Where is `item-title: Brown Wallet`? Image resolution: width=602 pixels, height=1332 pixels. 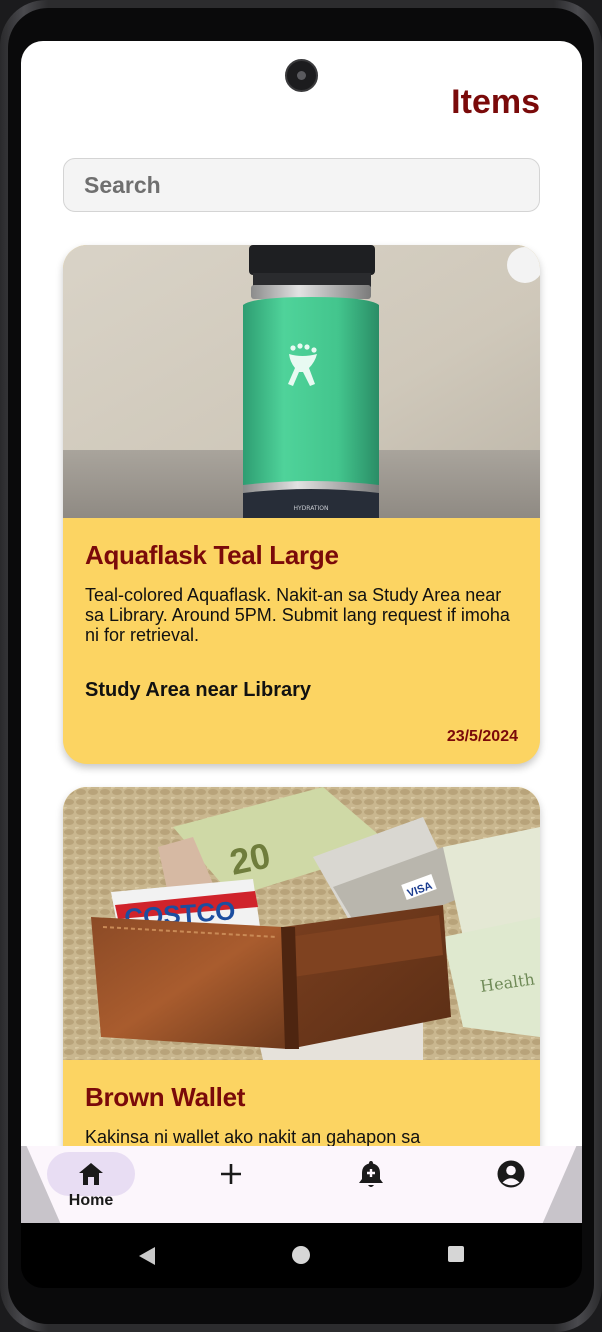 item-title: Brown Wallet is located at coordinates (165, 1097).